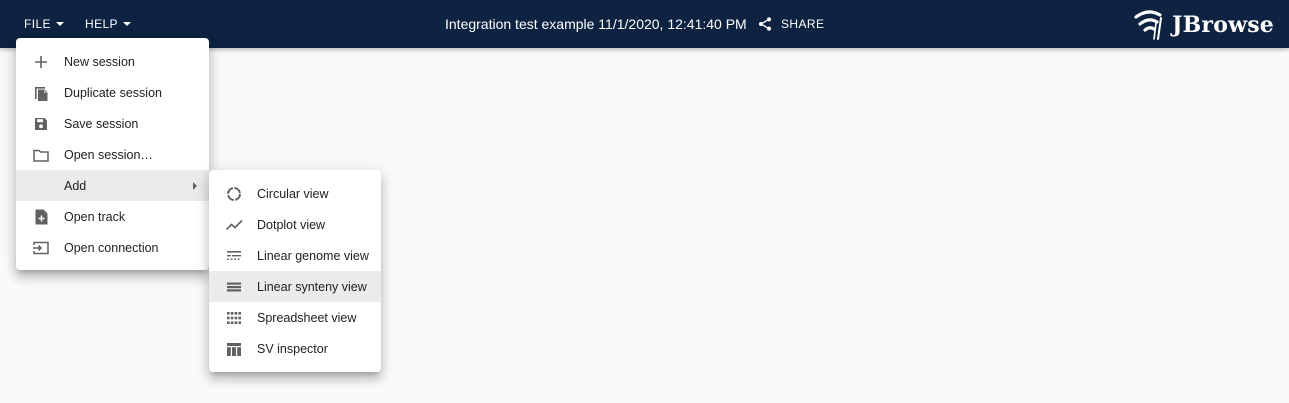 The height and width of the screenshot is (403, 1289). I want to click on menu-item-save-session: Save session, so click(112, 123).